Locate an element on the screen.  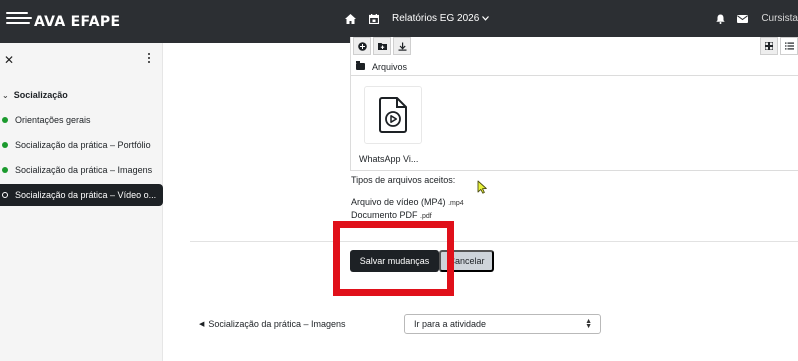
list-view-button is located at coordinates (789, 46).